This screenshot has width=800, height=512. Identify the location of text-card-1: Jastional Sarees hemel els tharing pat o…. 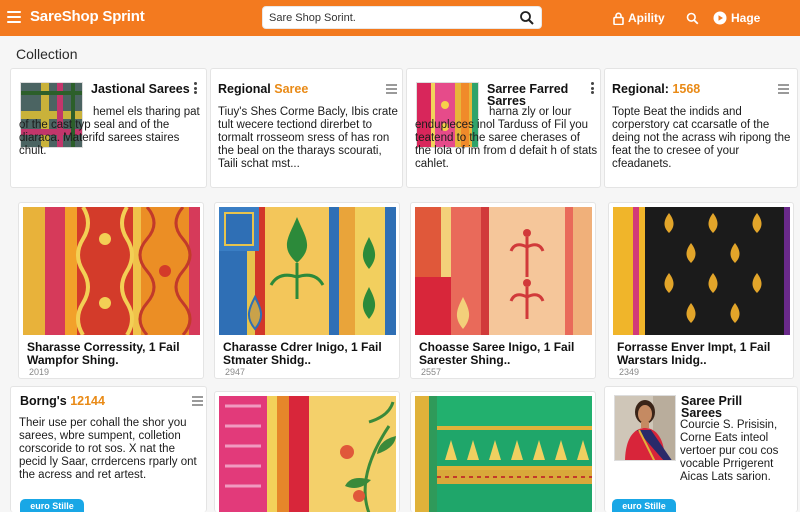
(108, 128).